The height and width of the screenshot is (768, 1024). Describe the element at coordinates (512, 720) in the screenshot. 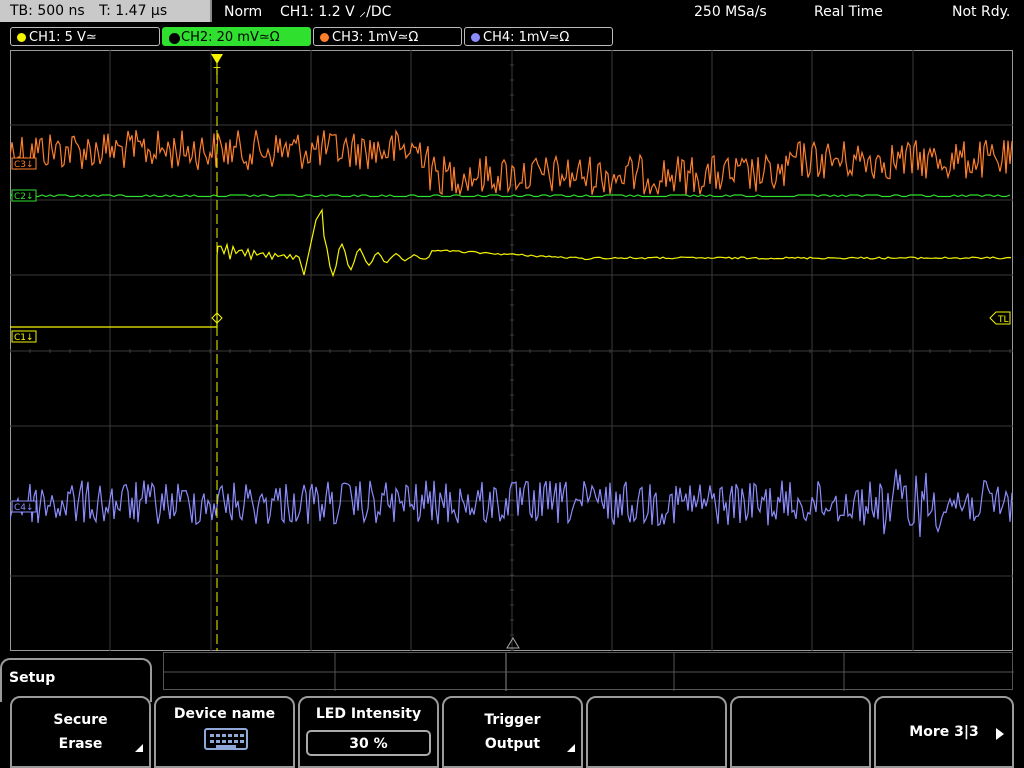

I see `trigger-output-label-1: Trigger` at that location.